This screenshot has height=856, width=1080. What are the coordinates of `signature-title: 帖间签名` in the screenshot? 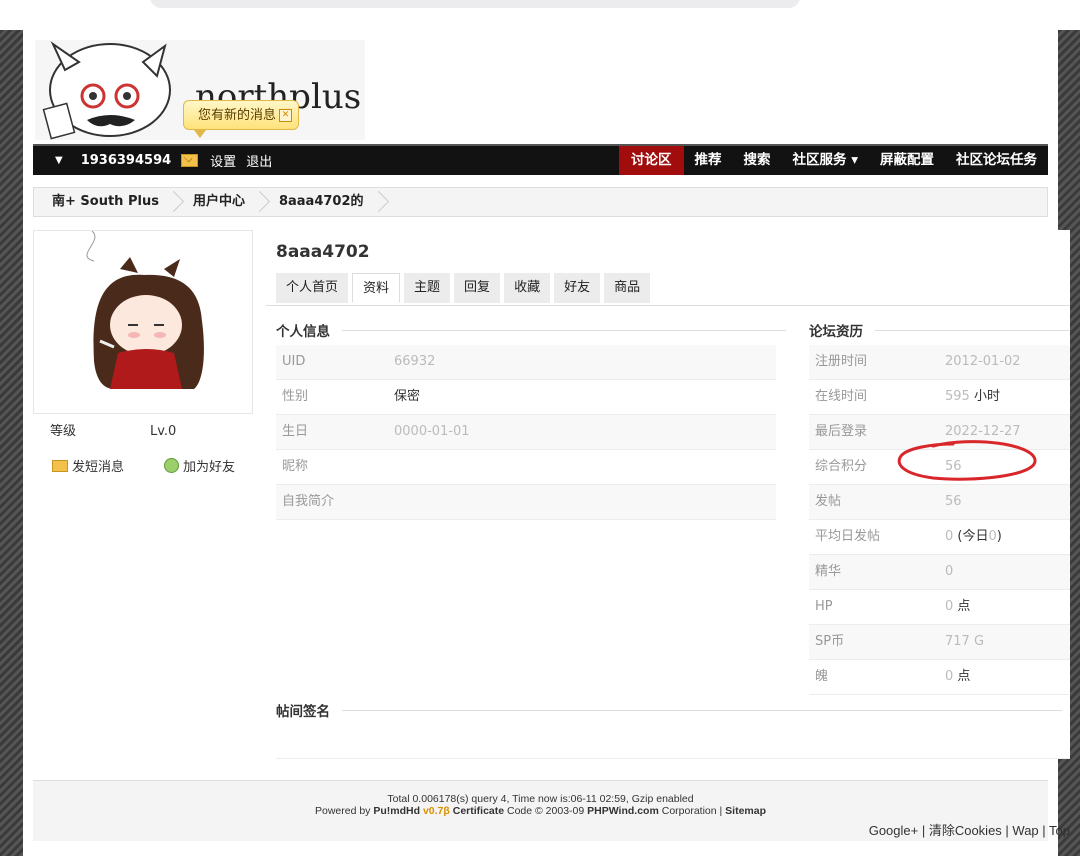 It's located at (669, 710).